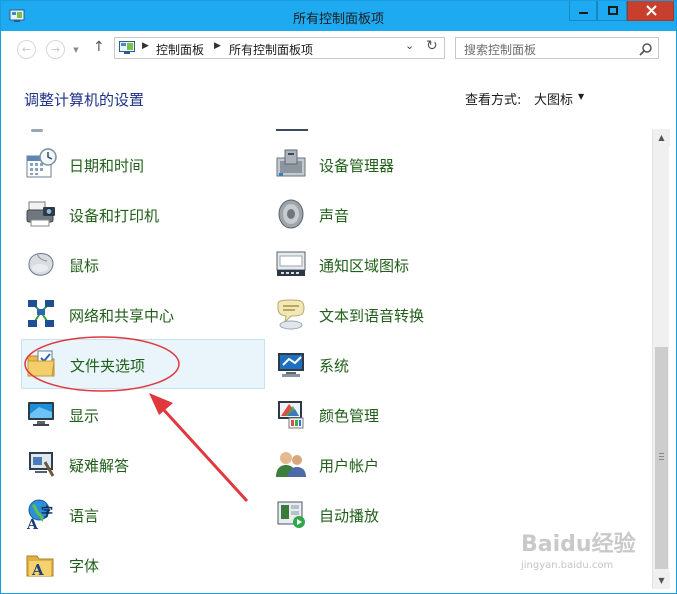 Image resolution: width=677 pixels, height=594 pixels. I want to click on view-by-label: 查看方式:, so click(493, 100).